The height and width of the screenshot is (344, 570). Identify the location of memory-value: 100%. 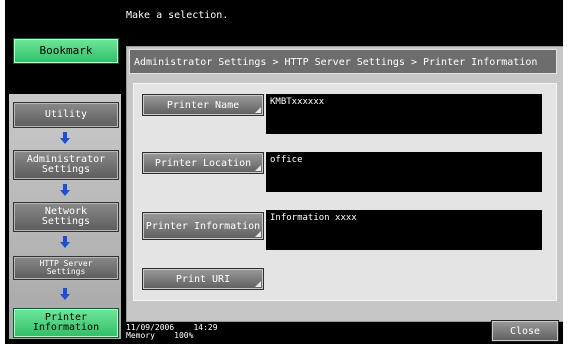
(184, 335).